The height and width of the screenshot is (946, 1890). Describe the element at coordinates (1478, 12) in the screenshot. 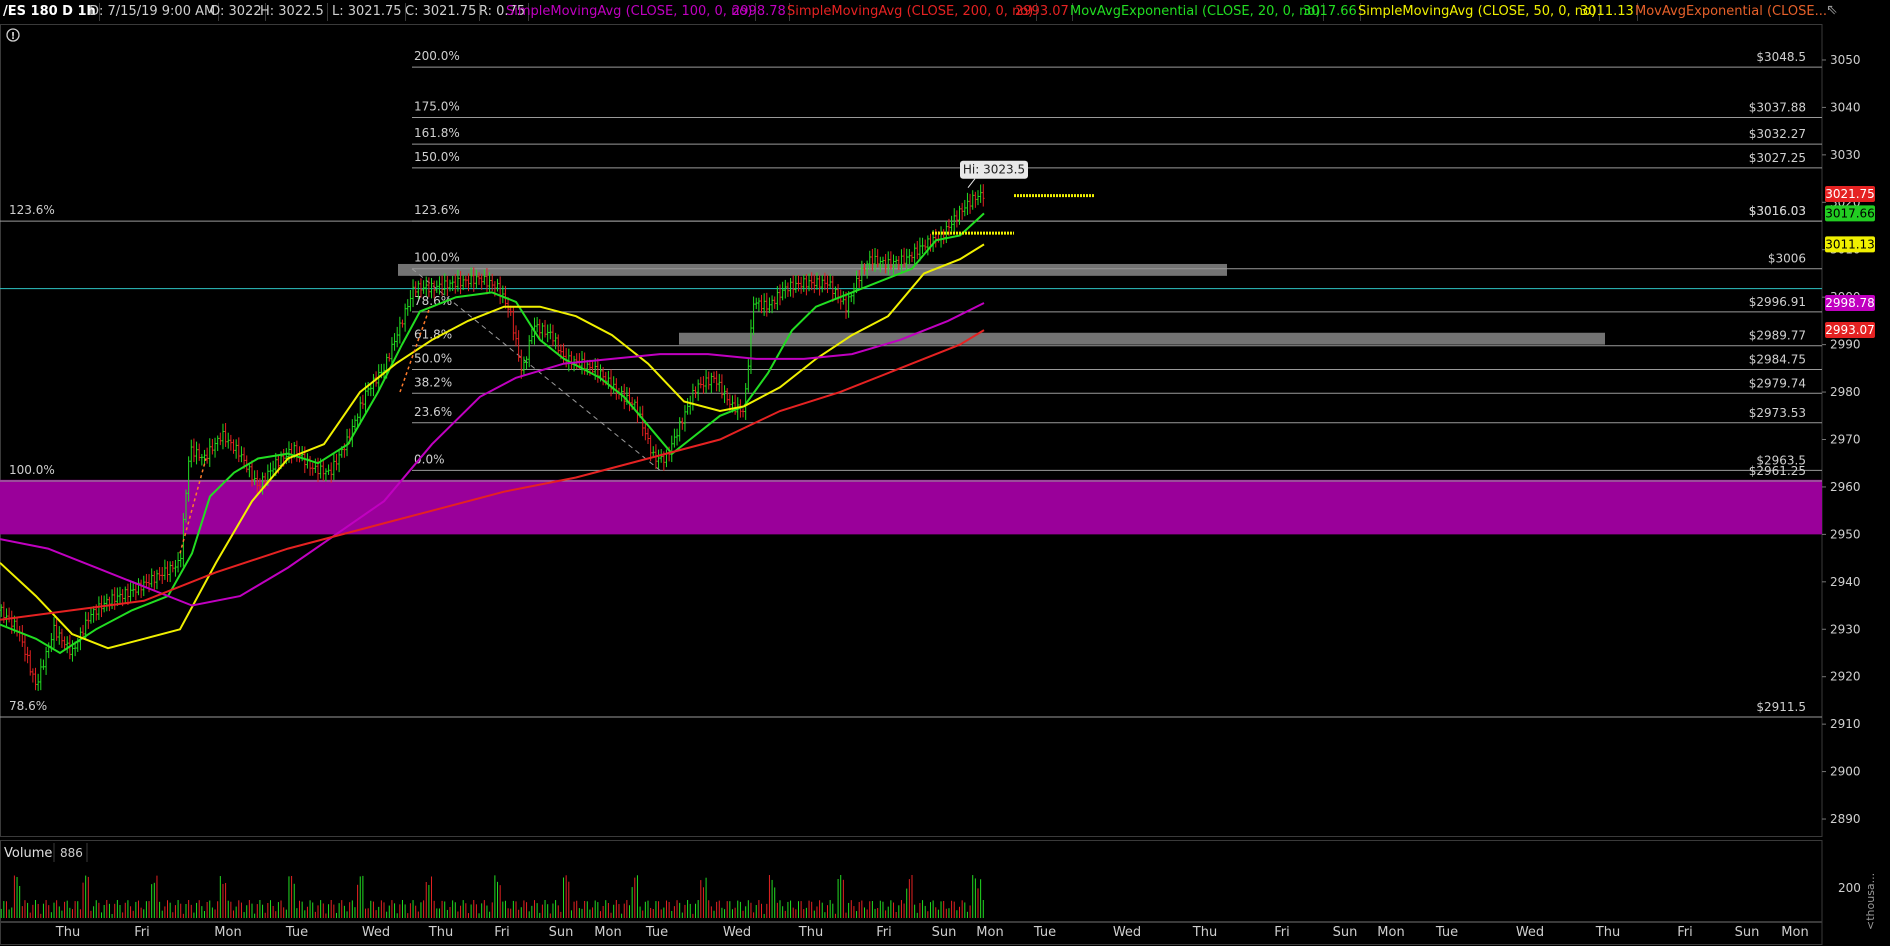

I see `study-sma50-label: SimpleMovingAvg (CLOSE, 50, 0, no)` at that location.